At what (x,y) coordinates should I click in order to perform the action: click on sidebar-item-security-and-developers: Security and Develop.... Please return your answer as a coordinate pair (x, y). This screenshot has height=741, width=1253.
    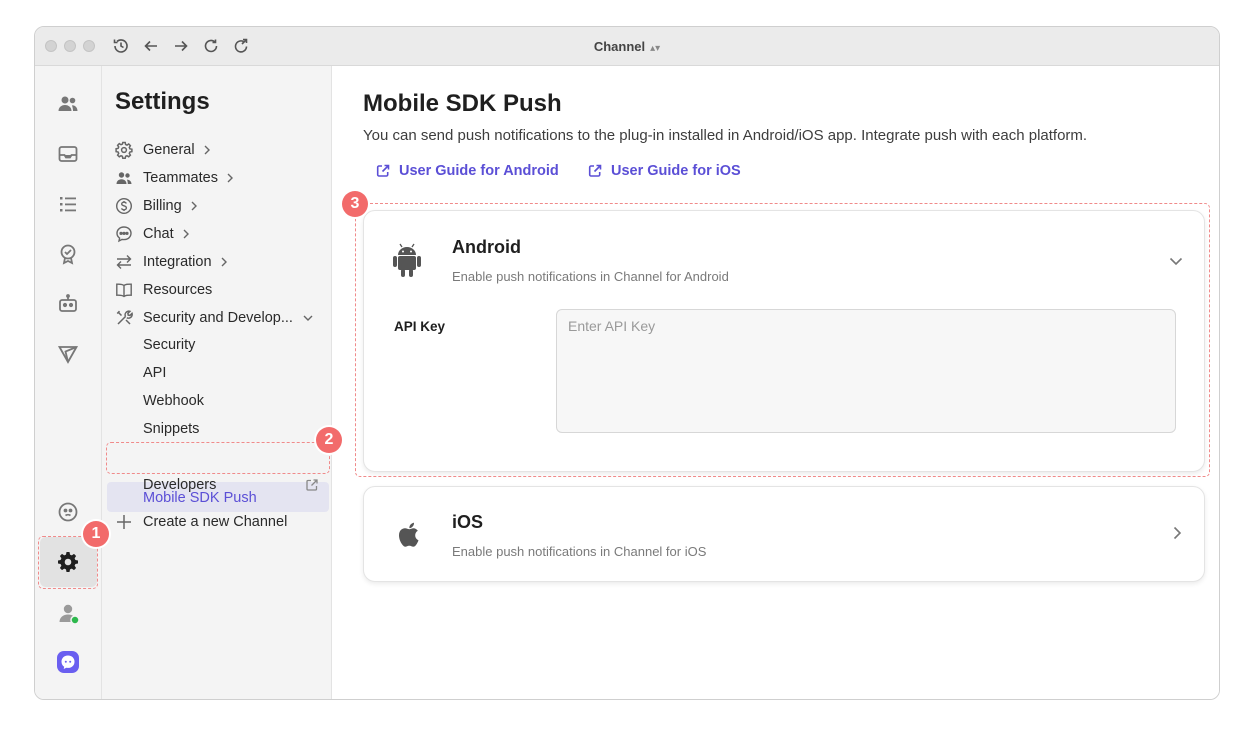
    Looking at the image, I should click on (214, 318).